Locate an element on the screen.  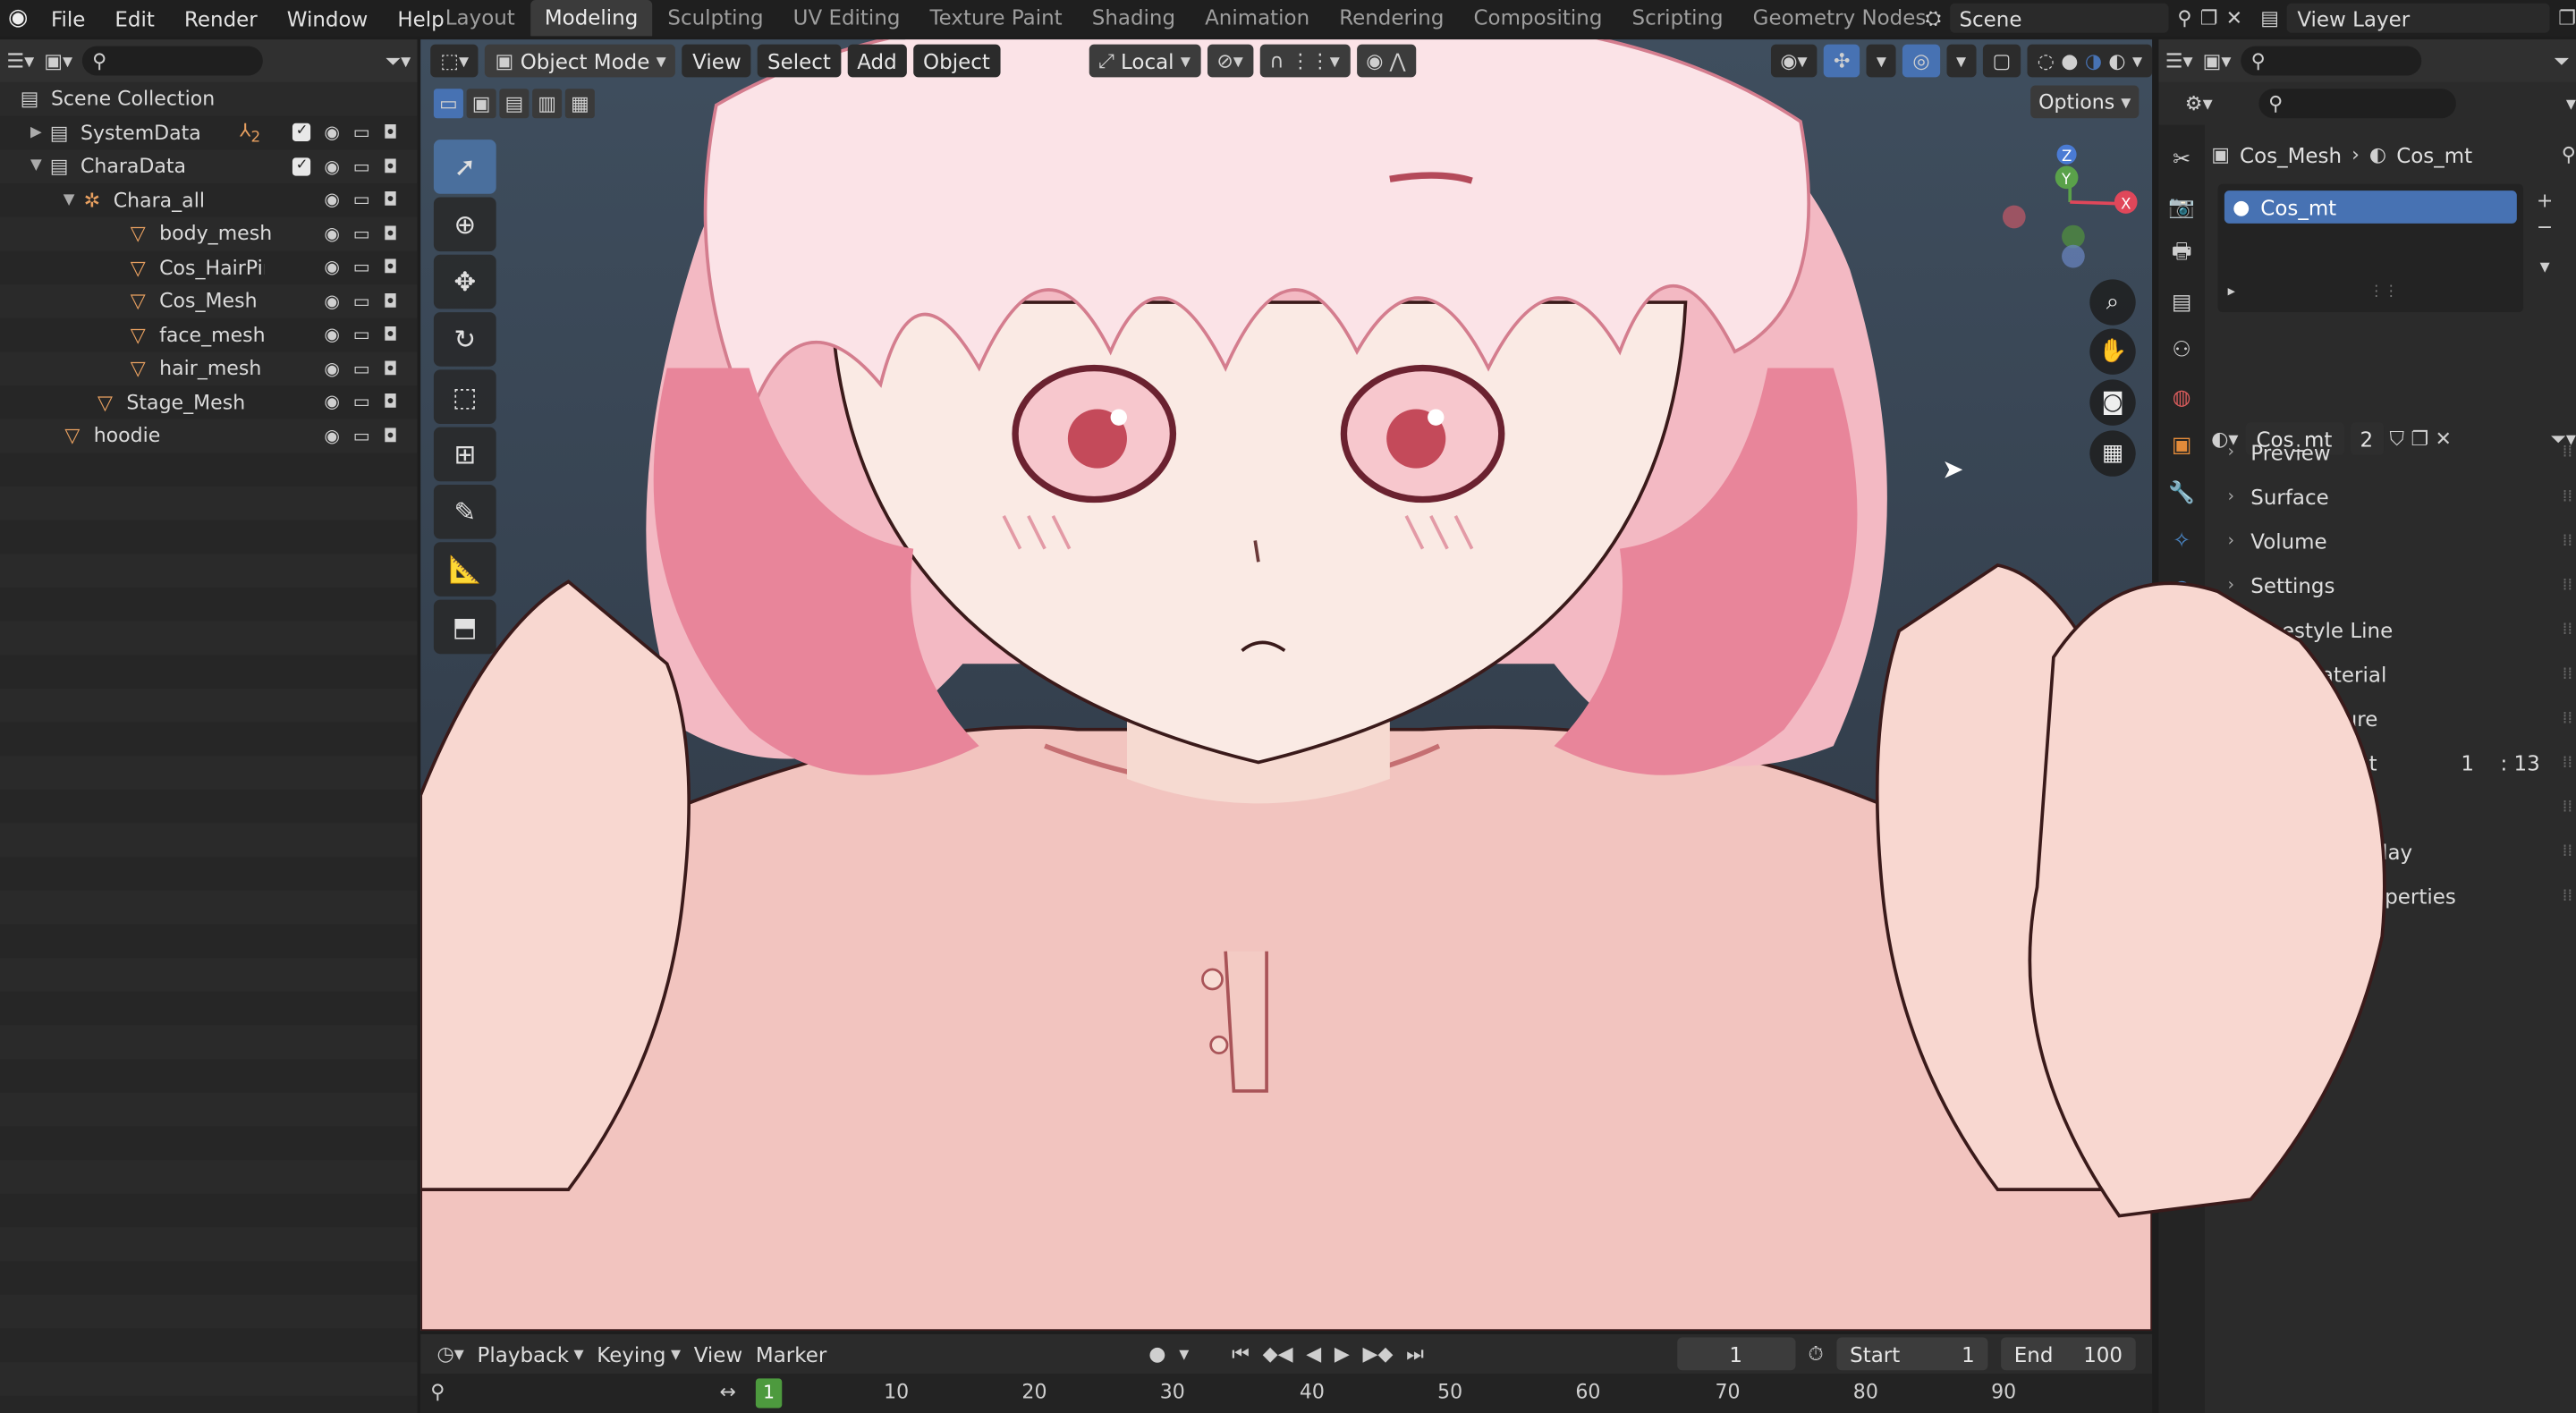
expand-arrow-icon: ▶ is located at coordinates (36, 132).